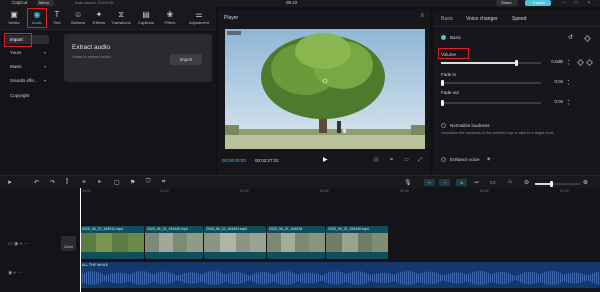 The image size is (600, 292). What do you see at coordinates (376, 160) in the screenshot?
I see `fit-icon: ⊡` at bounding box center [376, 160].